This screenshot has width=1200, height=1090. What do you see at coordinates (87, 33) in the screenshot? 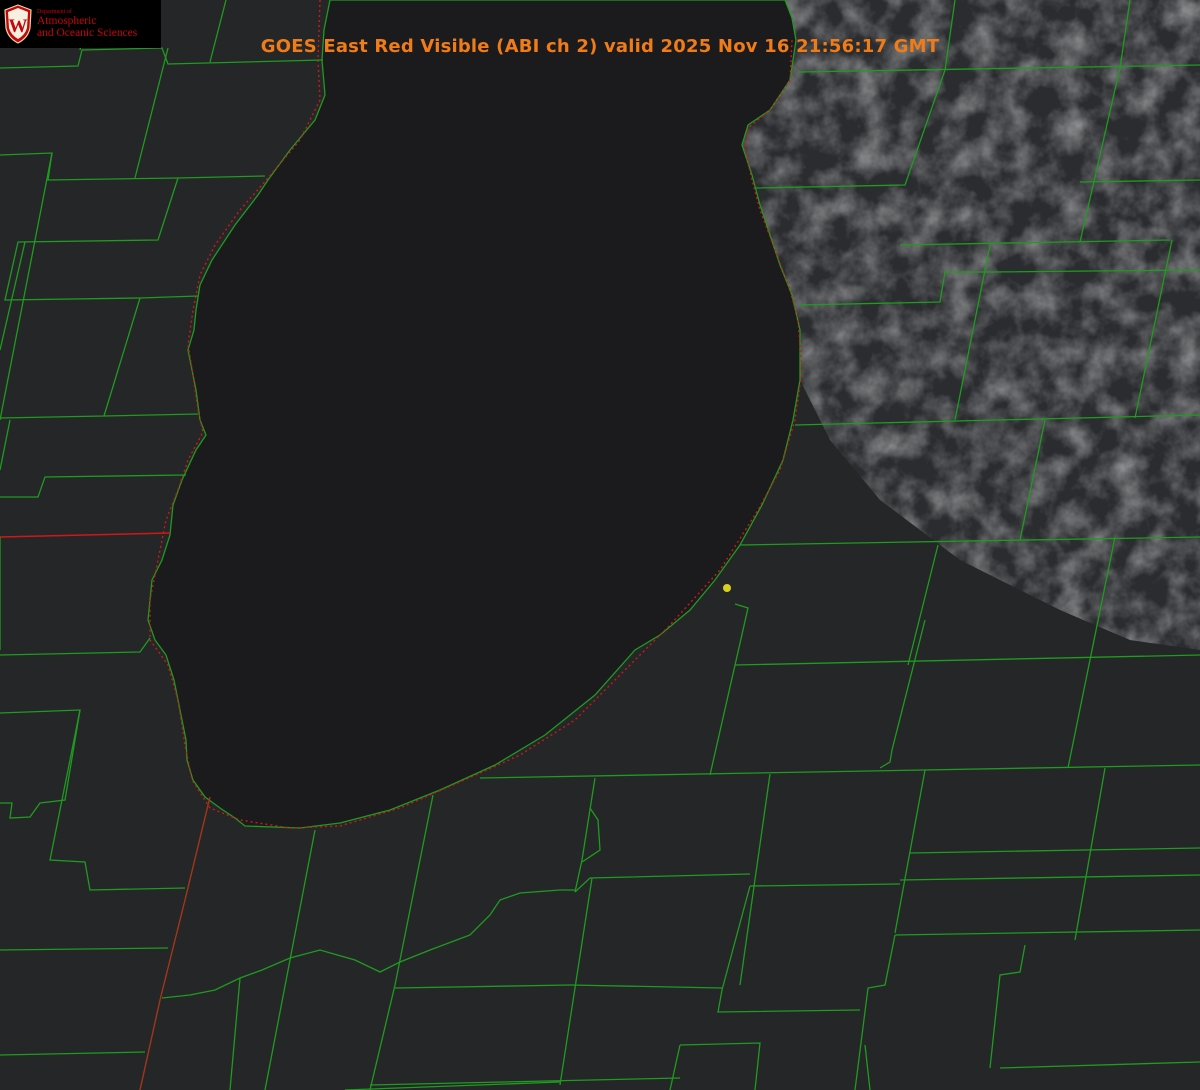
I see `logo-line-2: and Oceanic Sciences` at bounding box center [87, 33].